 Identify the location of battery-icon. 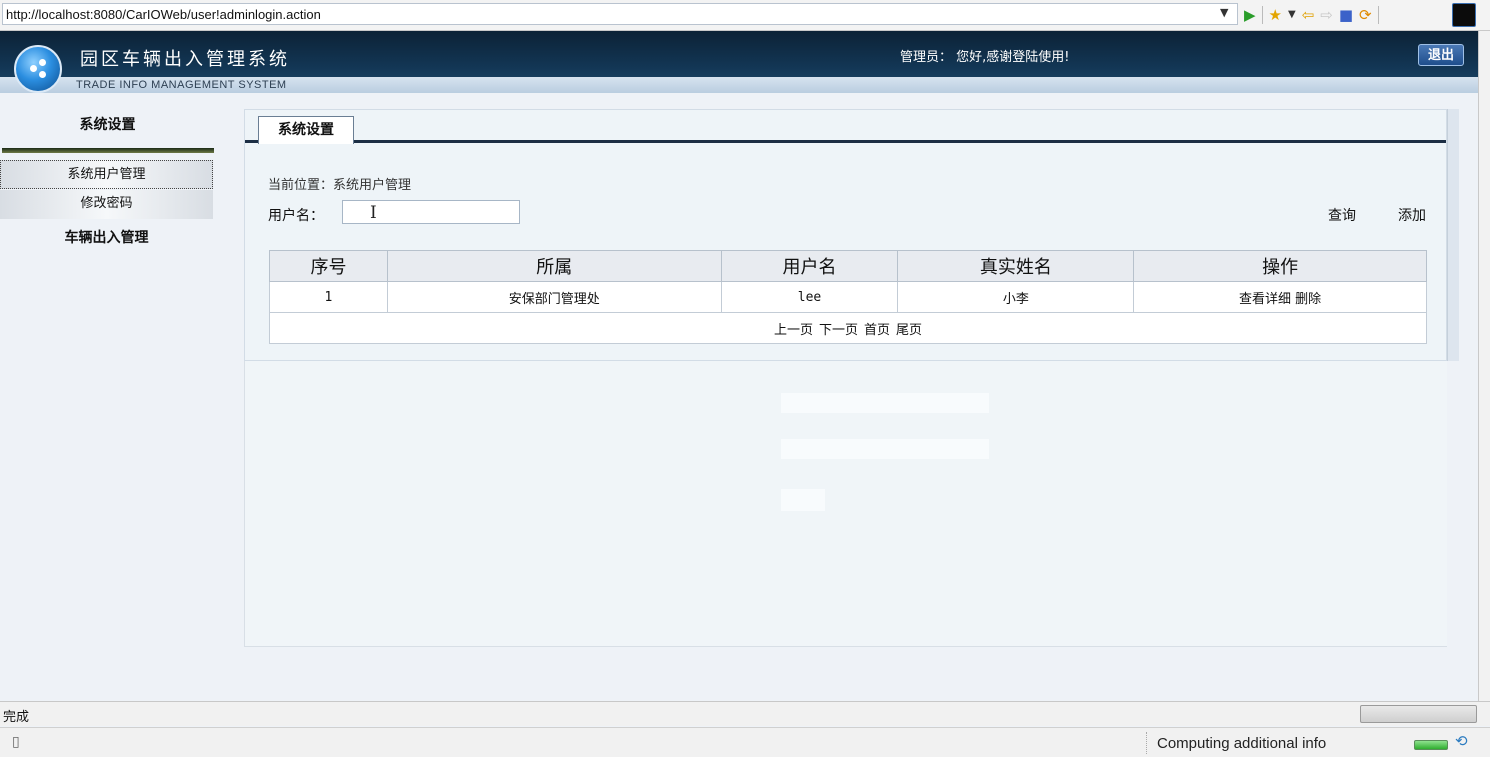
(1431, 745).